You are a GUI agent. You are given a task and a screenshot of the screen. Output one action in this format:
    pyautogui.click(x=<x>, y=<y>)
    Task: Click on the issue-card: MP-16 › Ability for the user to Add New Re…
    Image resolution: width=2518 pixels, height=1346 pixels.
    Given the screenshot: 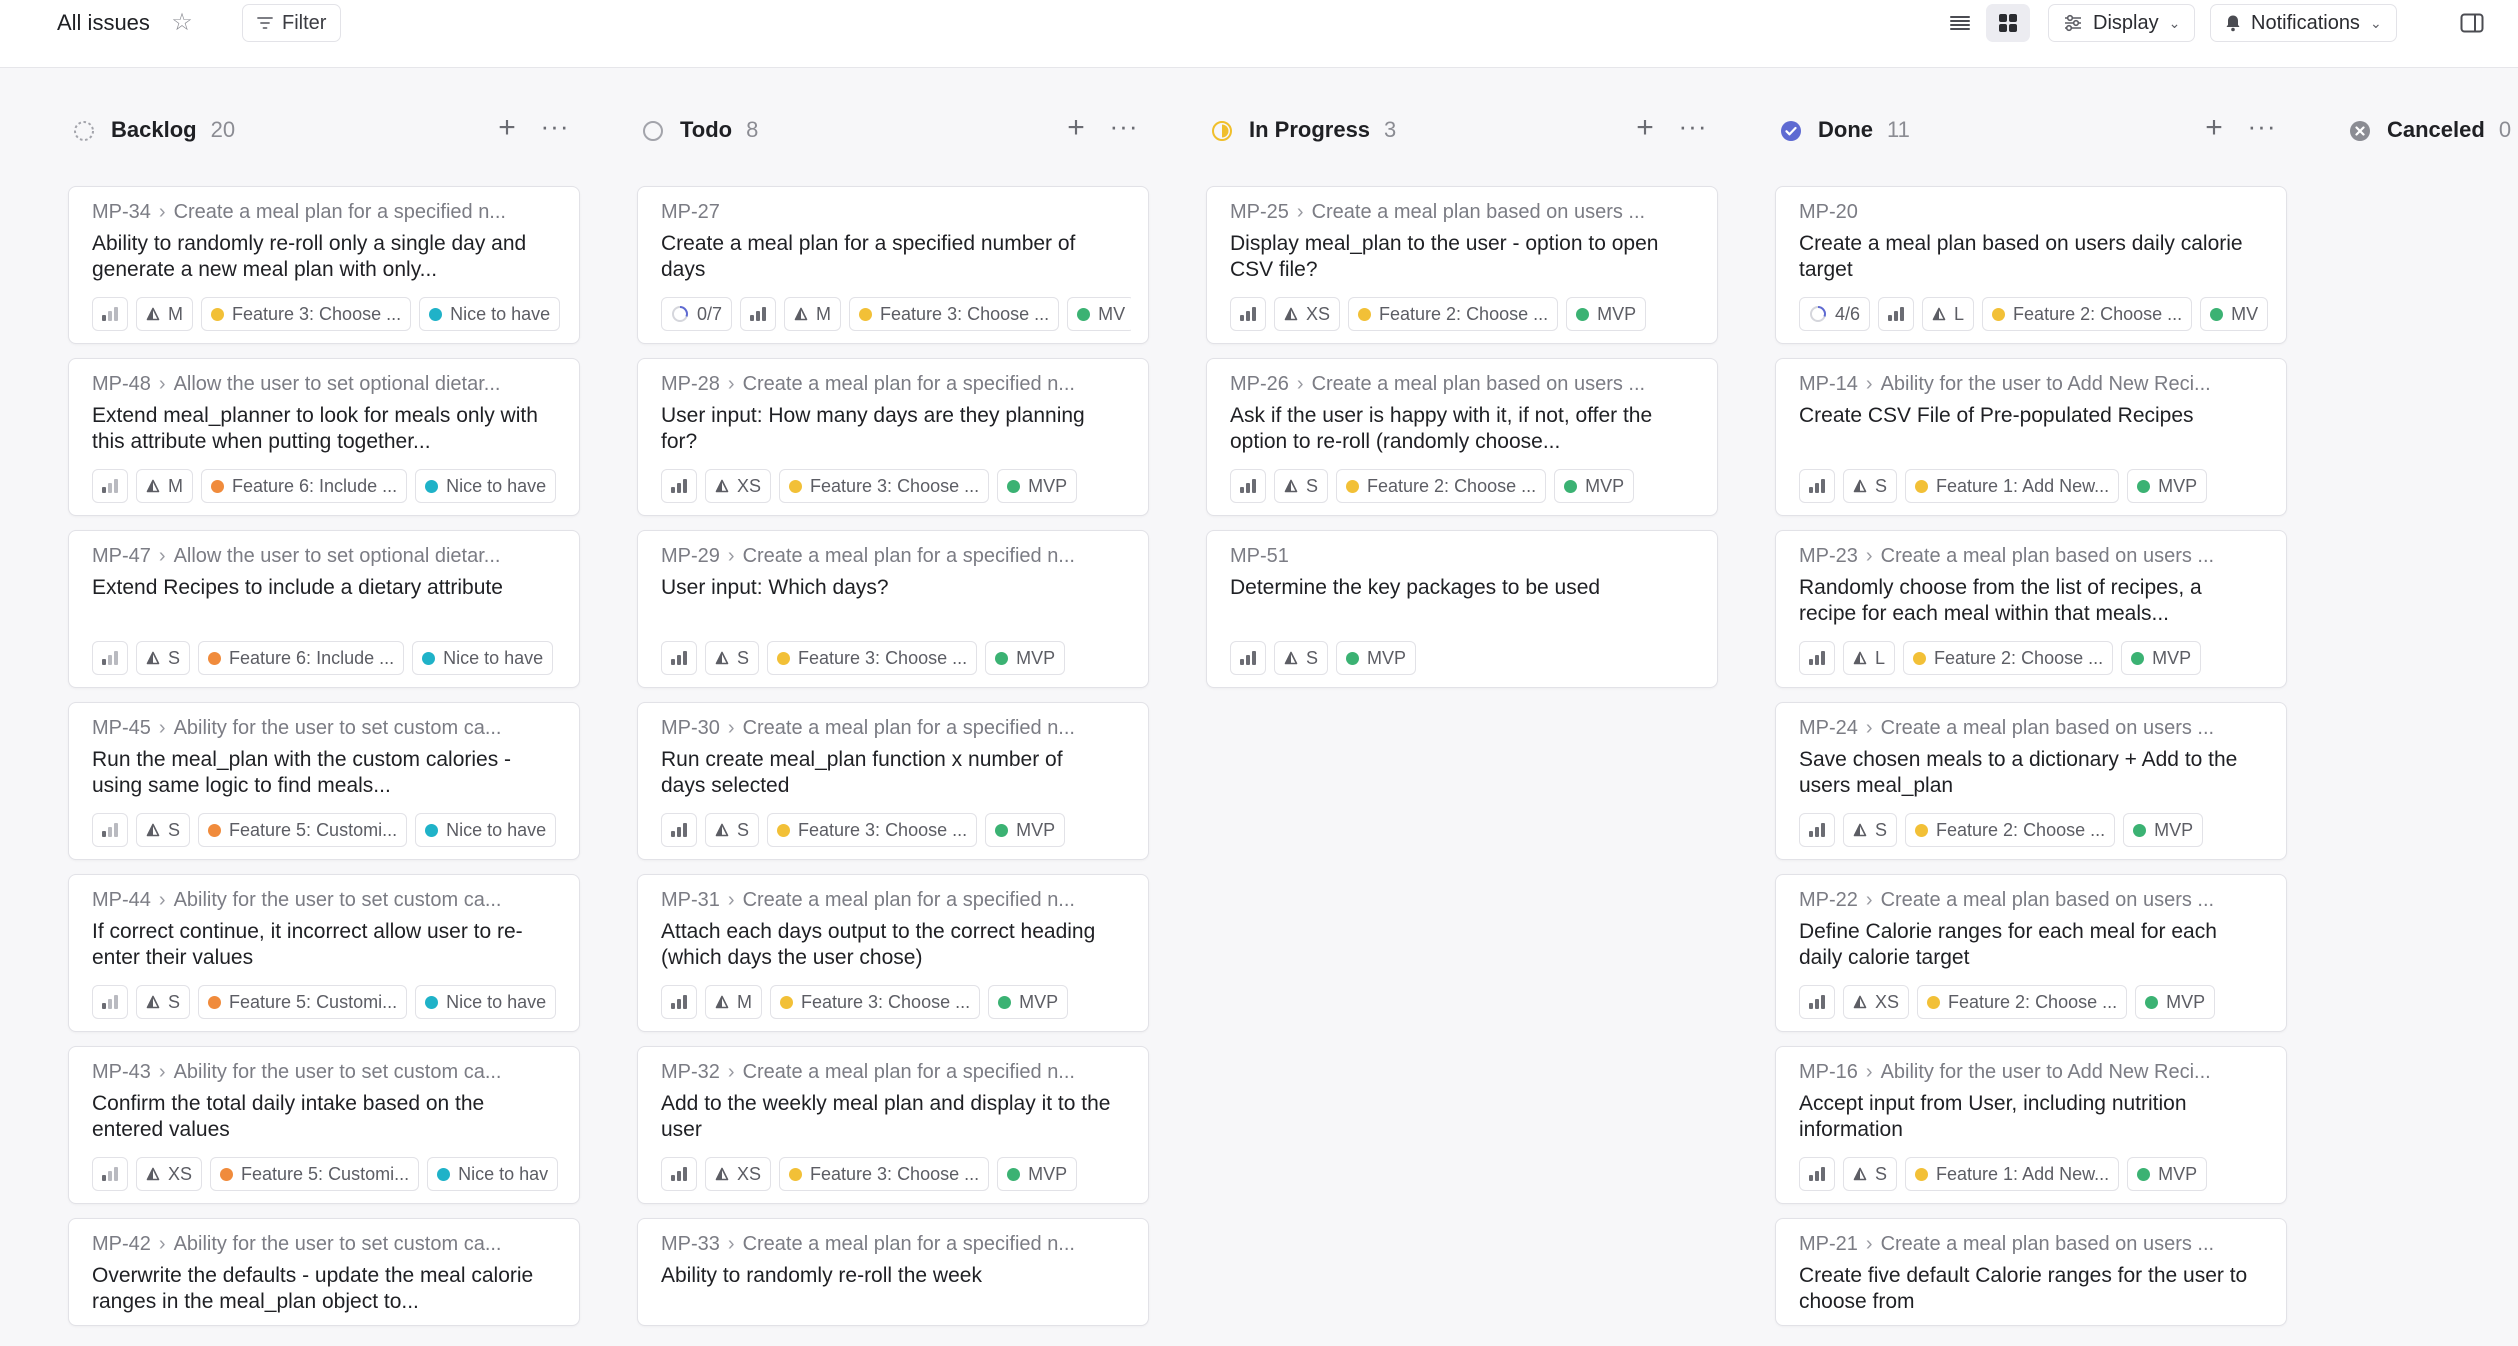 What is the action you would take?
    pyautogui.click(x=2031, y=1125)
    